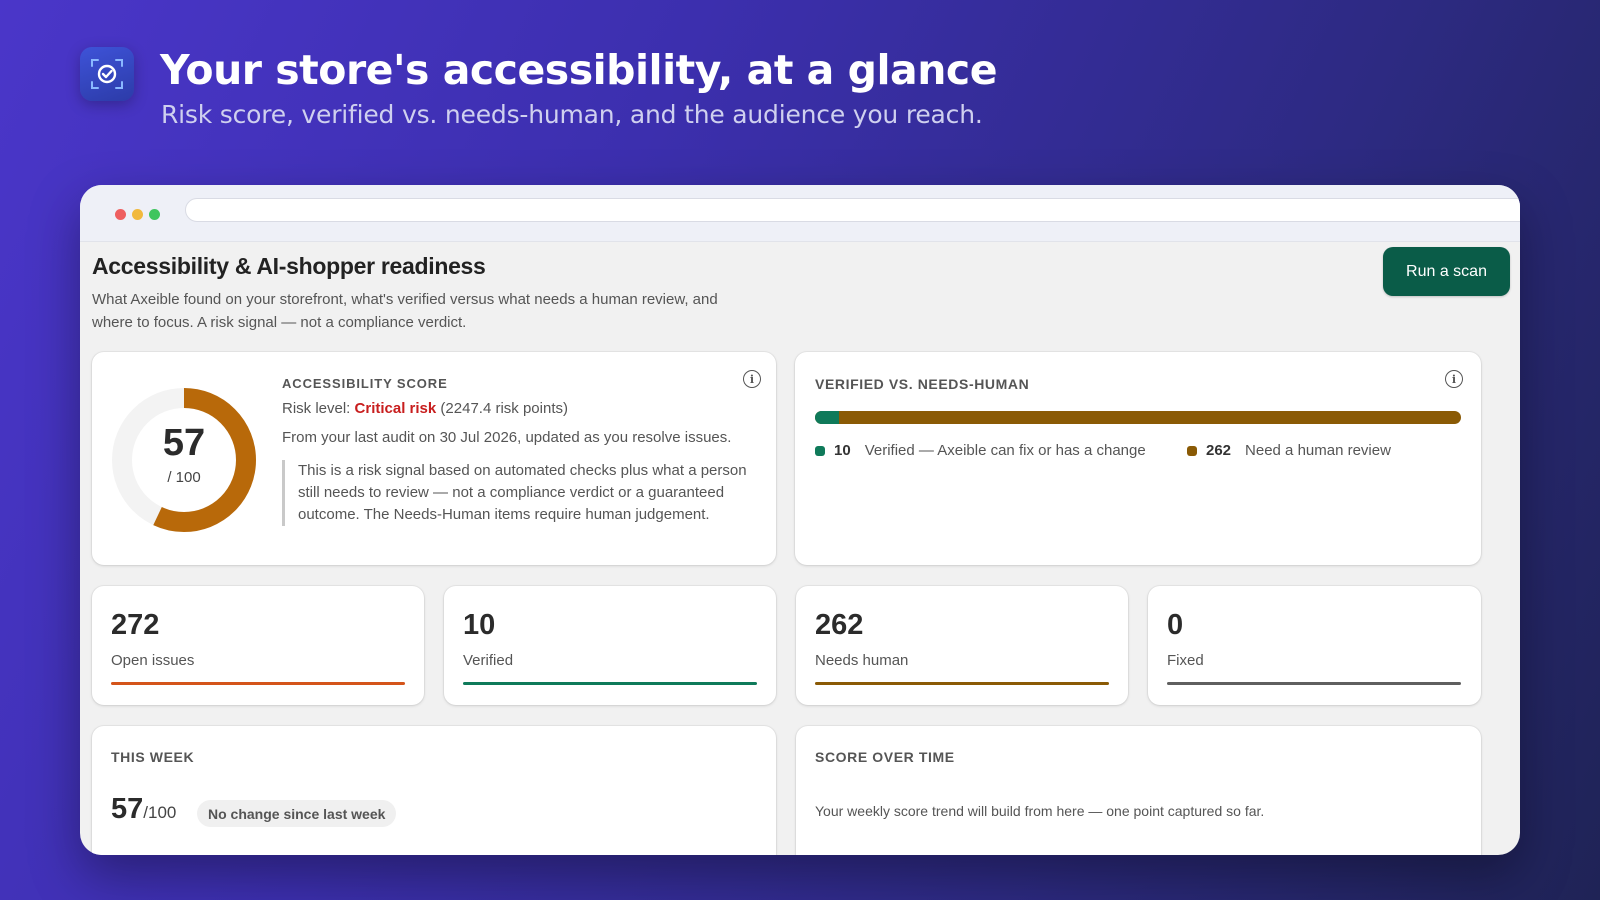 The height and width of the screenshot is (900, 1600). What do you see at coordinates (922, 384) in the screenshot?
I see `verified-card-label: VERIFIED VS. NEEDS-HUMAN` at bounding box center [922, 384].